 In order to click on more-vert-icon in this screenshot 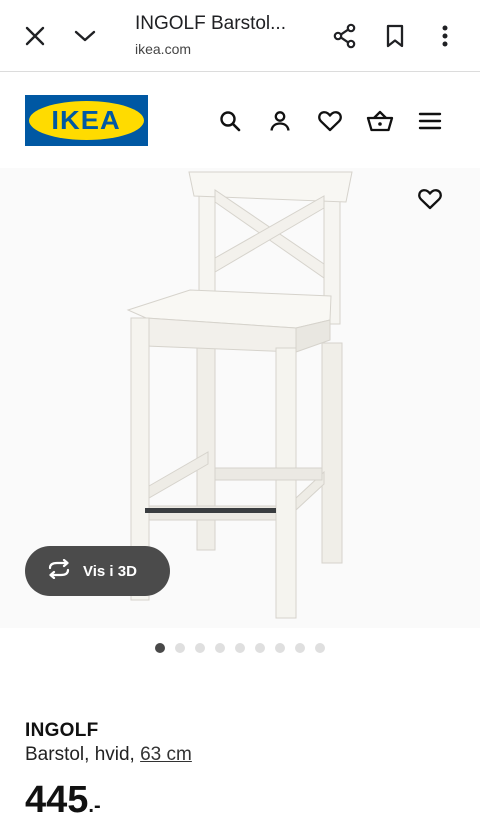, I will do `click(445, 36)`.